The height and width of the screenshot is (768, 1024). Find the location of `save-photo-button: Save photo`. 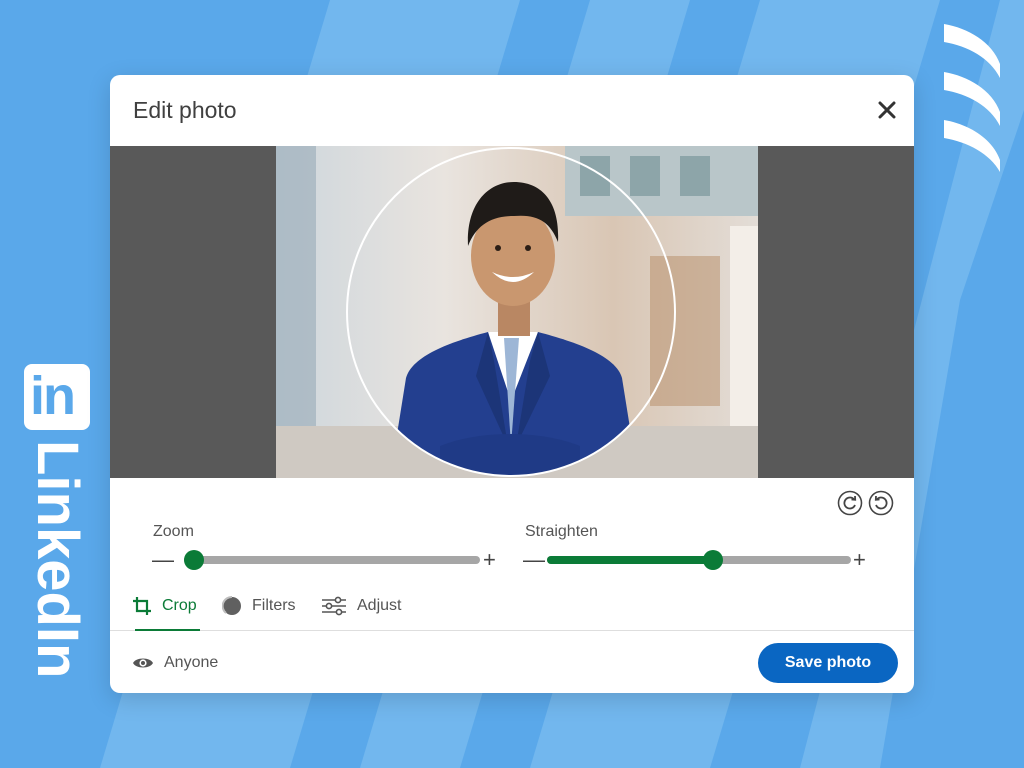

save-photo-button: Save photo is located at coordinates (828, 663).